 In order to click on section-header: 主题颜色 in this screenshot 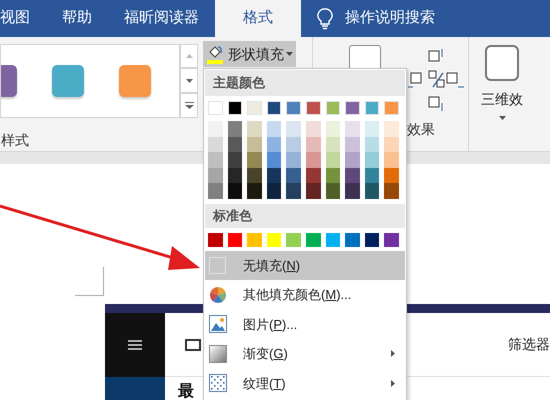, I will do `click(305, 83)`.